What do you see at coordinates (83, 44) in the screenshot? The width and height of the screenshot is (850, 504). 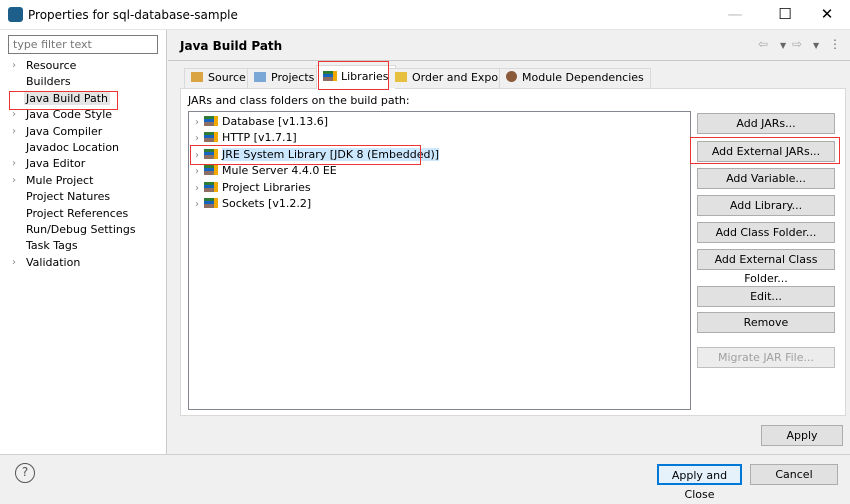 I see `filter-input` at bounding box center [83, 44].